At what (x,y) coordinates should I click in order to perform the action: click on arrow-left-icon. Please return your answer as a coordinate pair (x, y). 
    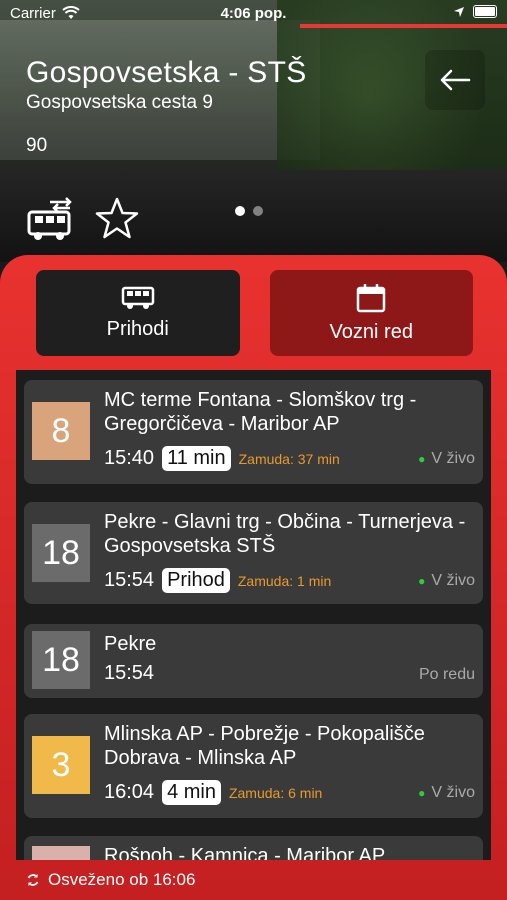
    Looking at the image, I should click on (455, 80).